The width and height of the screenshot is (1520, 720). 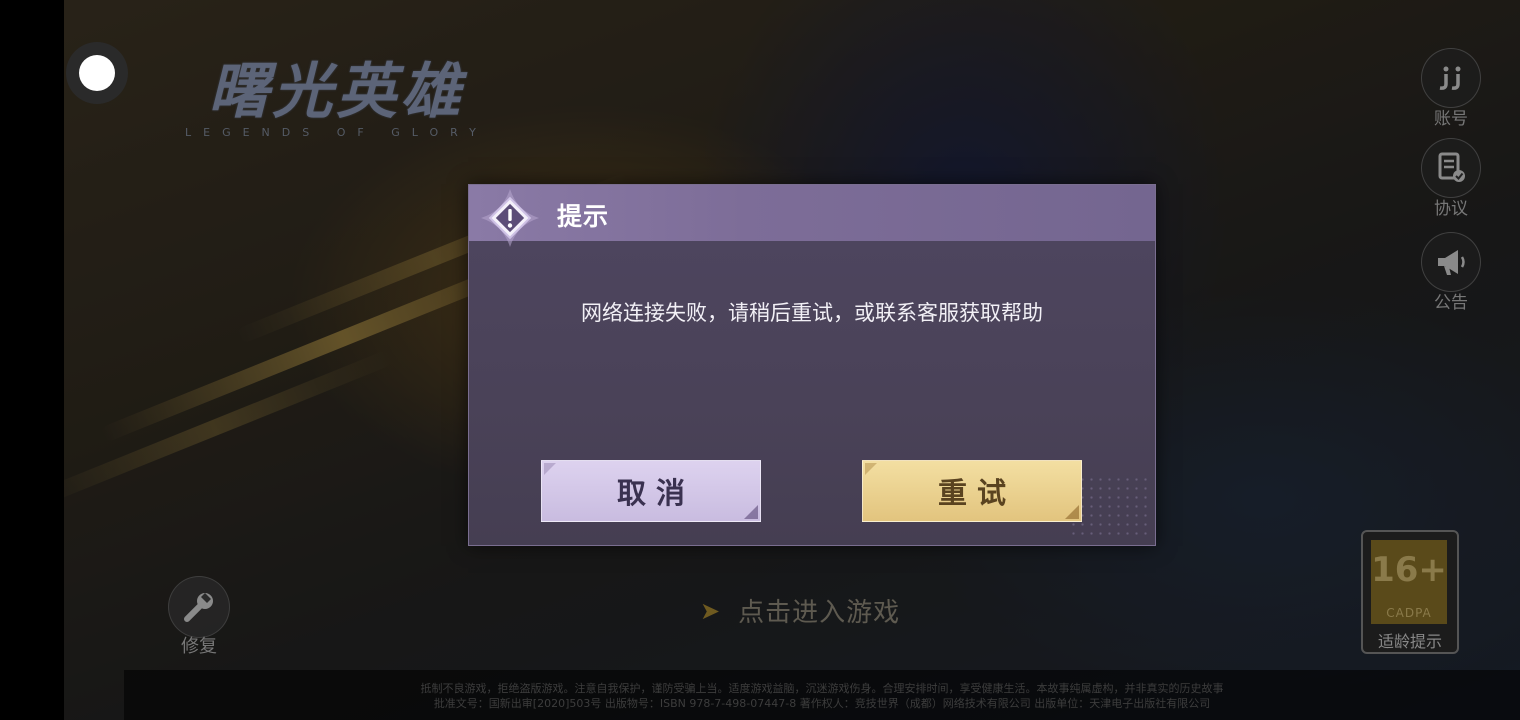 I want to click on age-rating-number: 16+, so click(x=1409, y=570).